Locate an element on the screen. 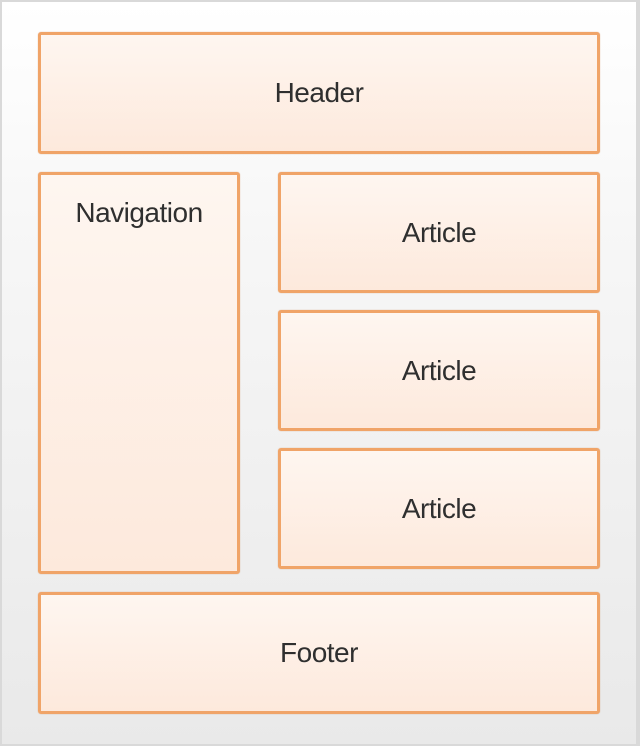  article-label-2: Article is located at coordinates (439, 370).